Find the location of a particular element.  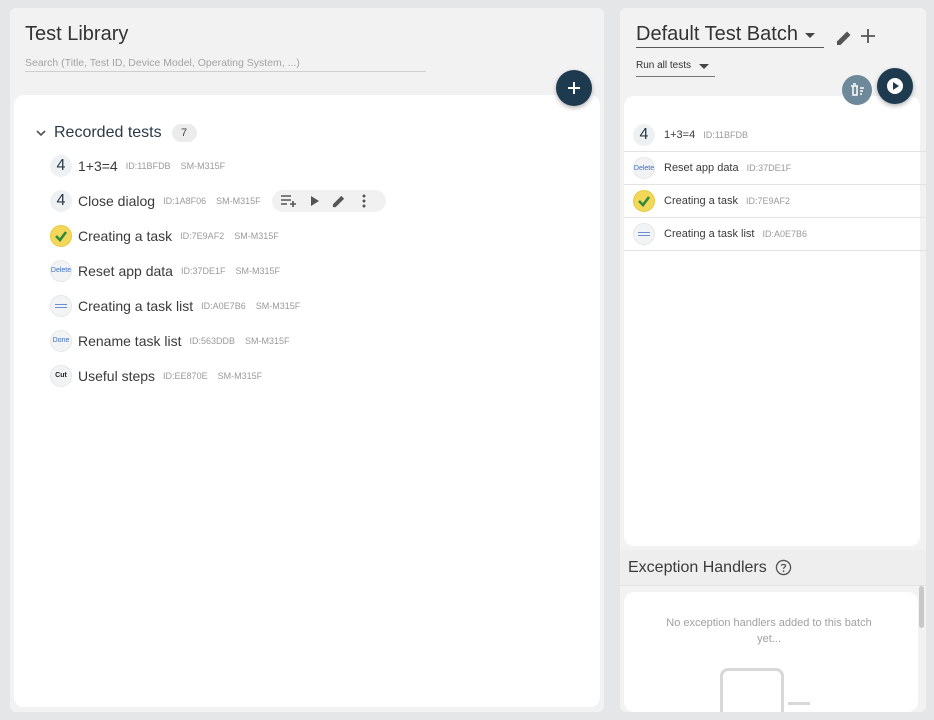

test-id: ID:1A8F06 is located at coordinates (185, 200).